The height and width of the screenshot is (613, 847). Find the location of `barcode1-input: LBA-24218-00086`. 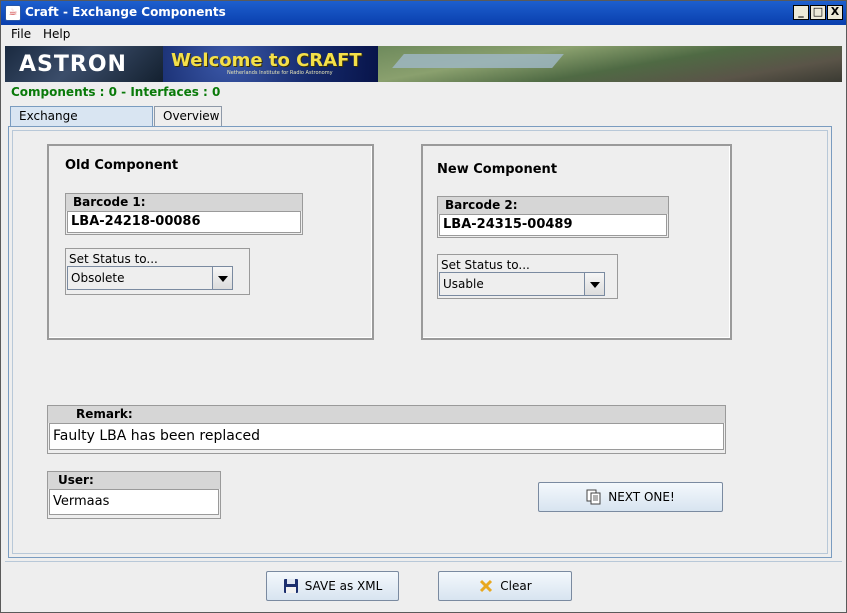

barcode1-input: LBA-24218-00086 is located at coordinates (184, 222).